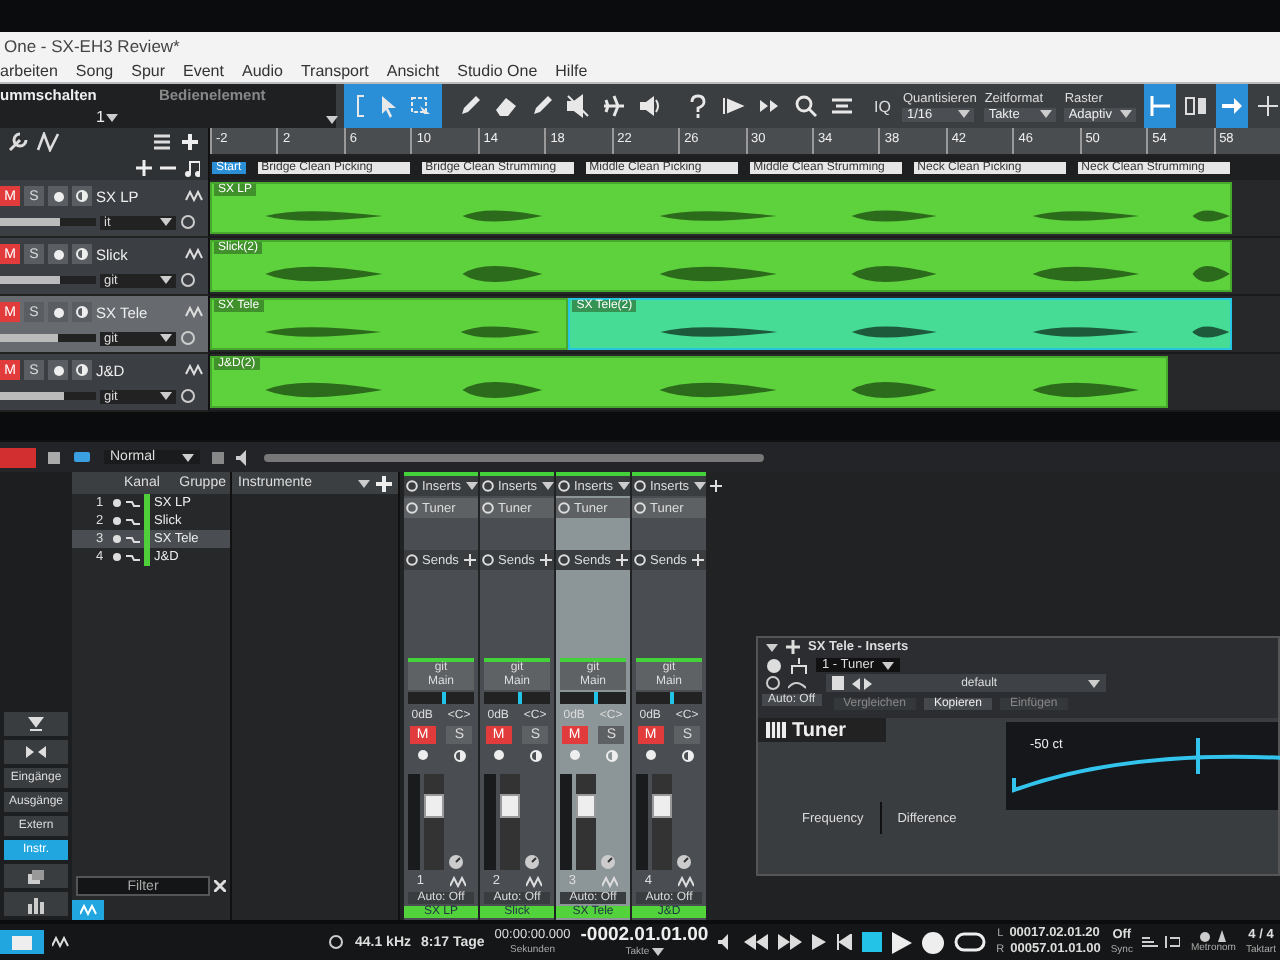  What do you see at coordinates (421, 106) in the screenshot?
I see `range-select-icon` at bounding box center [421, 106].